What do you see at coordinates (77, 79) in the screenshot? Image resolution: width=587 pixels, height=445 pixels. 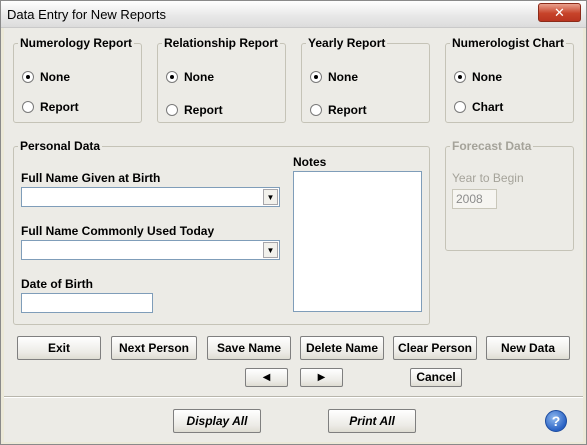 I see `numerology-report-group: Numerology Report None Report` at bounding box center [77, 79].